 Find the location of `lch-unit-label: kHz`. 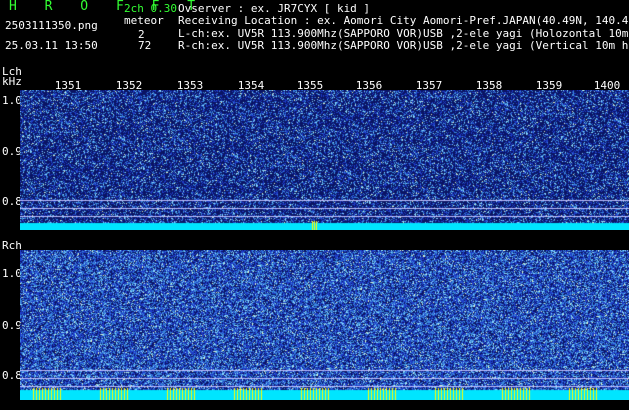

lch-unit-label: kHz is located at coordinates (12, 81).